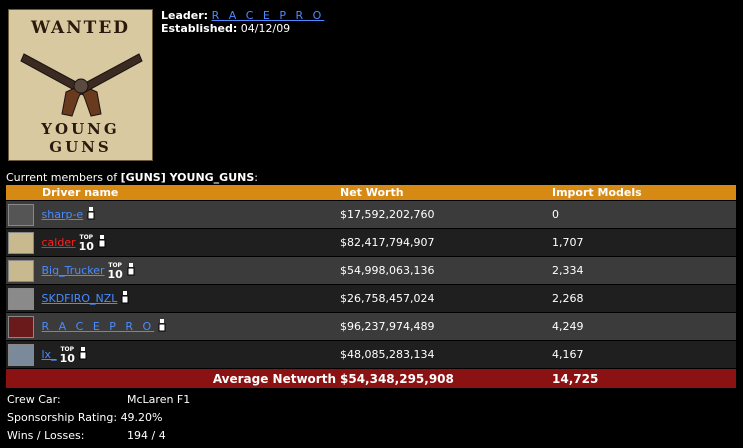  What do you see at coordinates (34, 399) in the screenshot?
I see `crew-car-label: Crew Car:` at bounding box center [34, 399].